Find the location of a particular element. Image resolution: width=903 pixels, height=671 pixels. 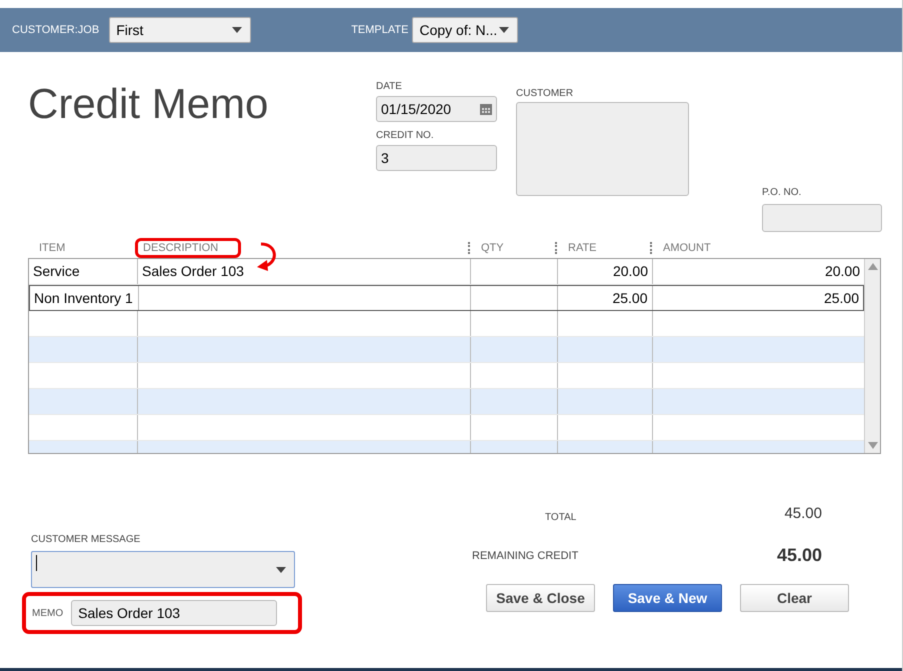

customer-job-label: CUSTOMER:JOB is located at coordinates (56, 30).